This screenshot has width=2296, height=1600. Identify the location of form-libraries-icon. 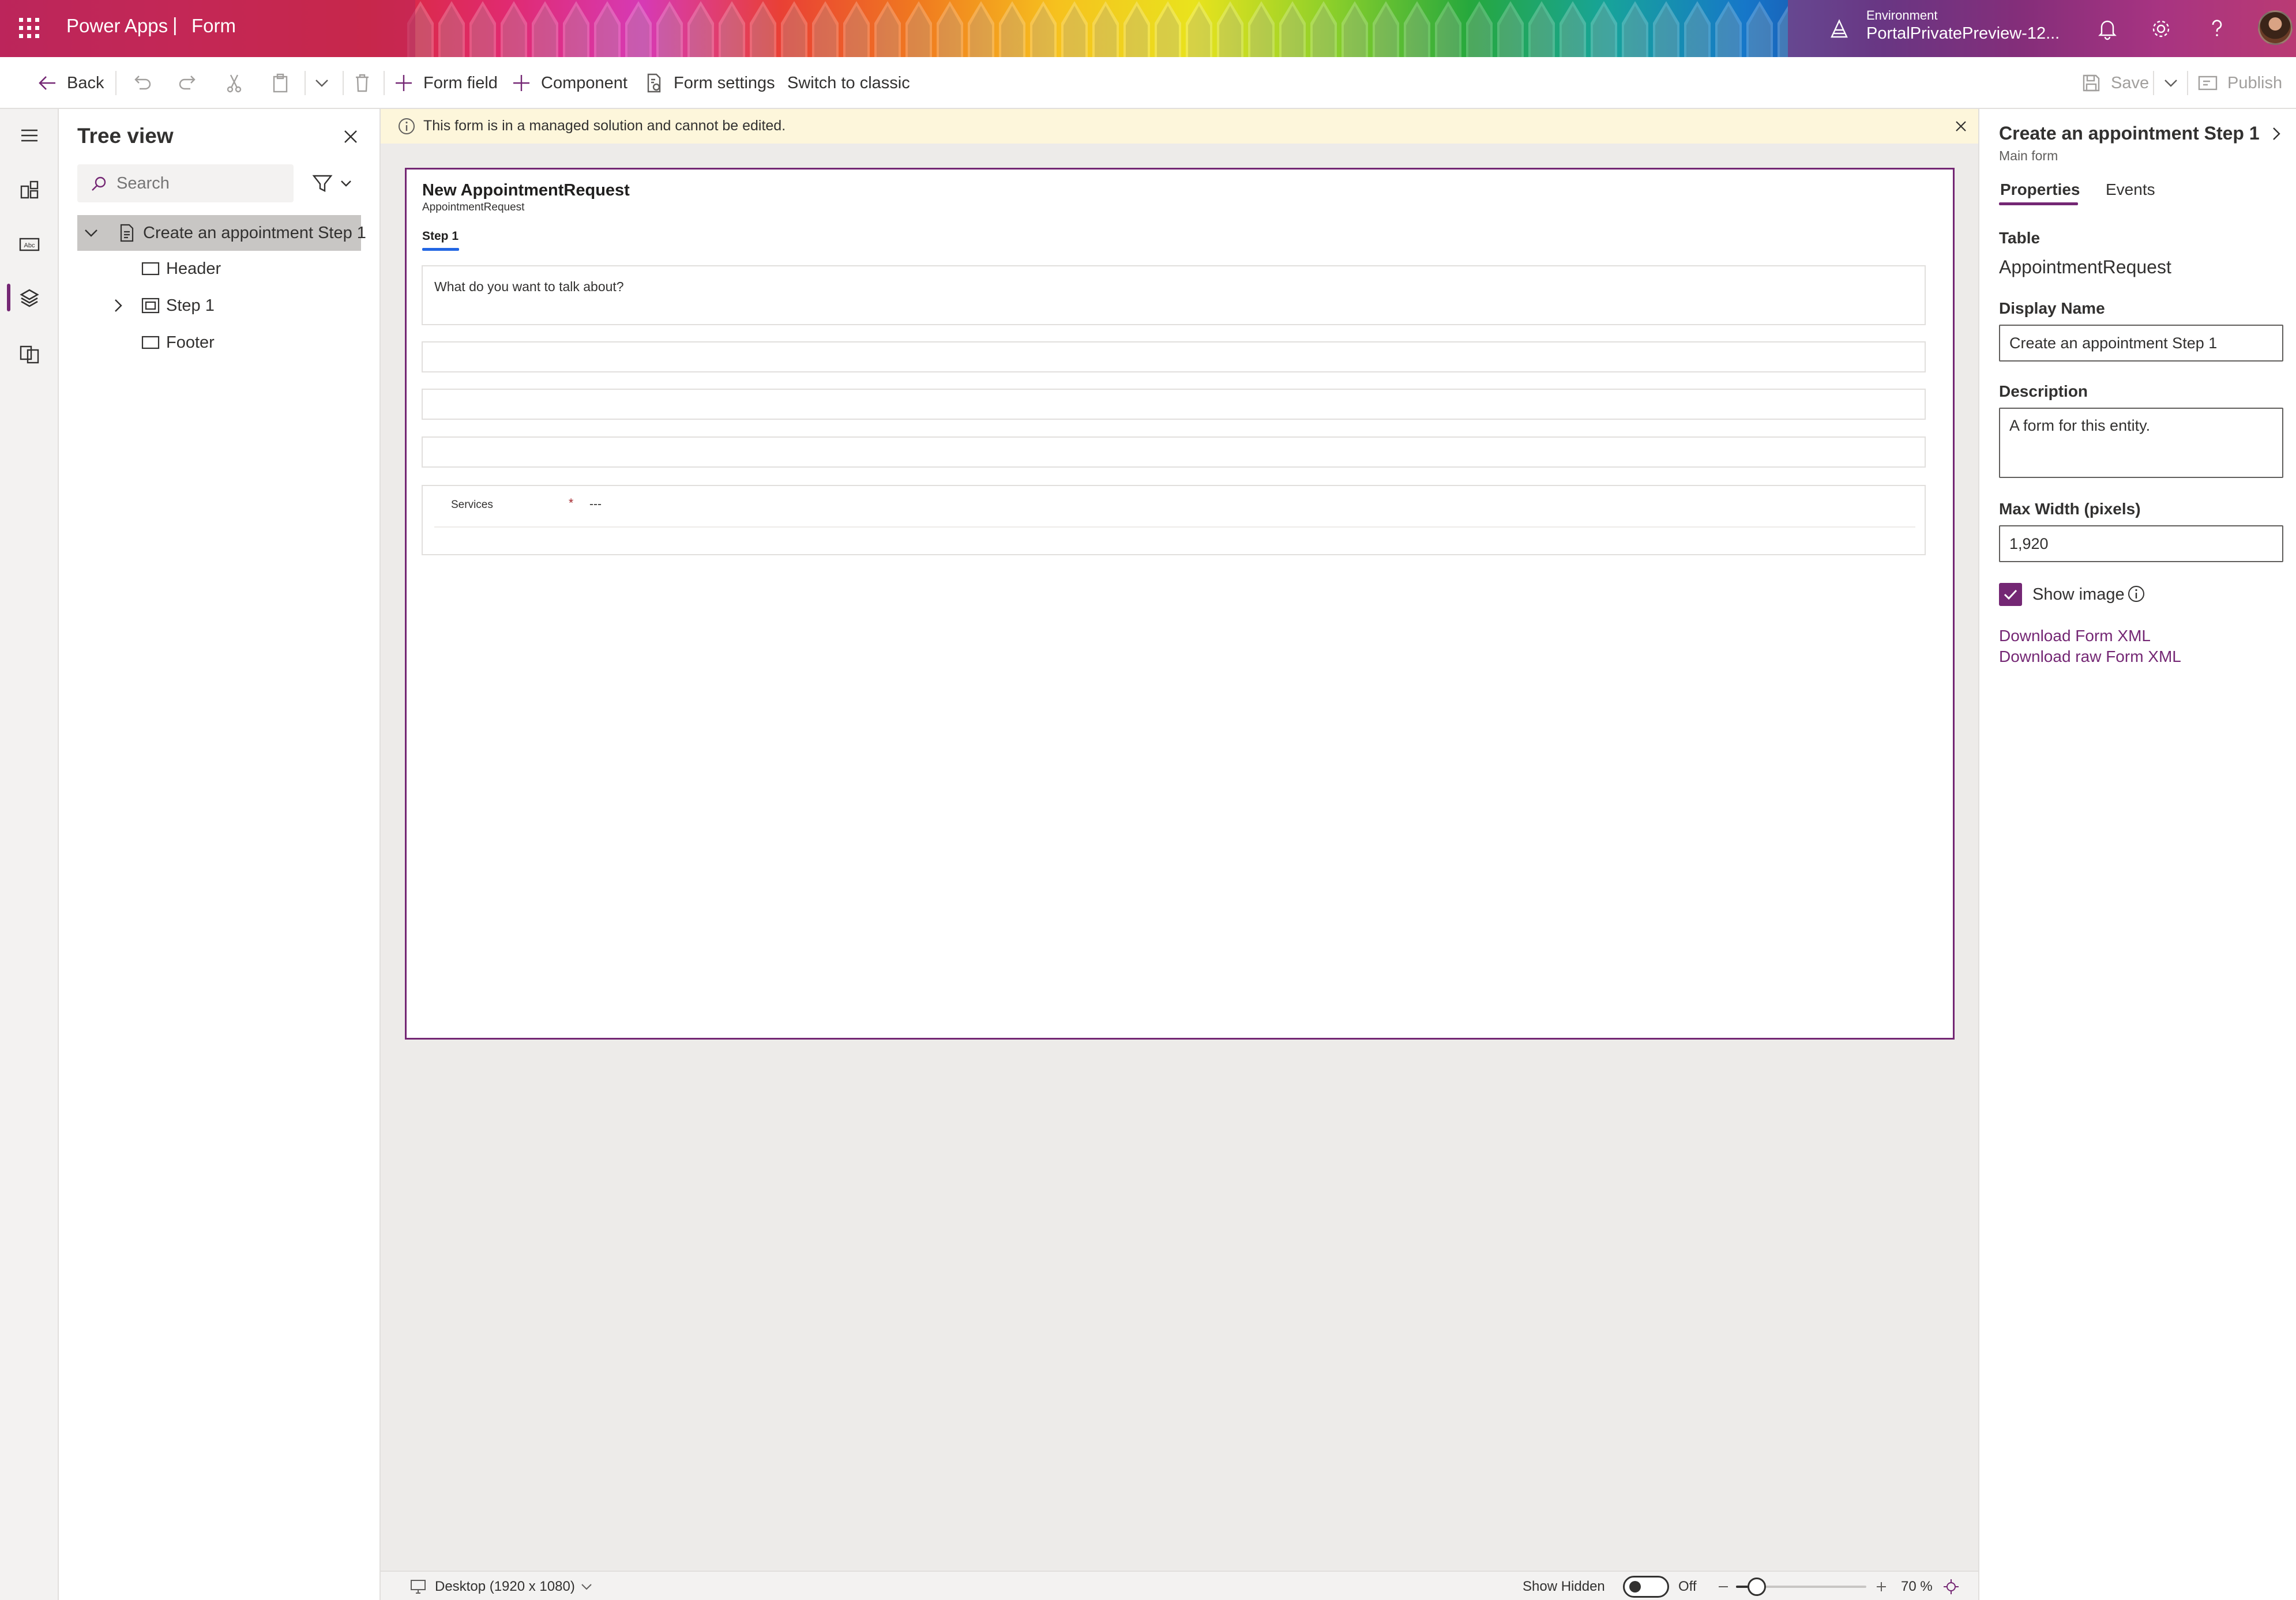
(29, 354).